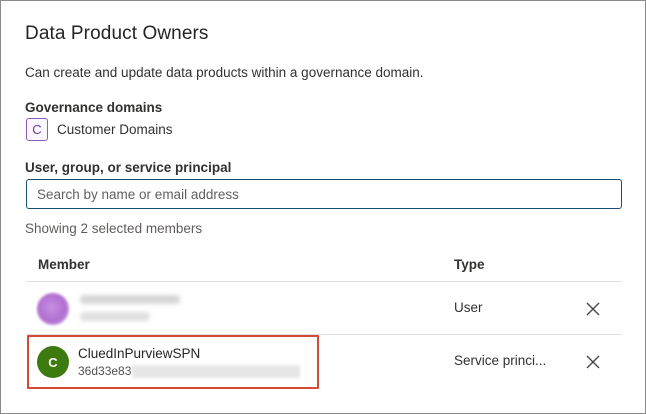 The width and height of the screenshot is (646, 414). Describe the element at coordinates (94, 107) in the screenshot. I see `governance-domains-label: Governance domains` at that location.